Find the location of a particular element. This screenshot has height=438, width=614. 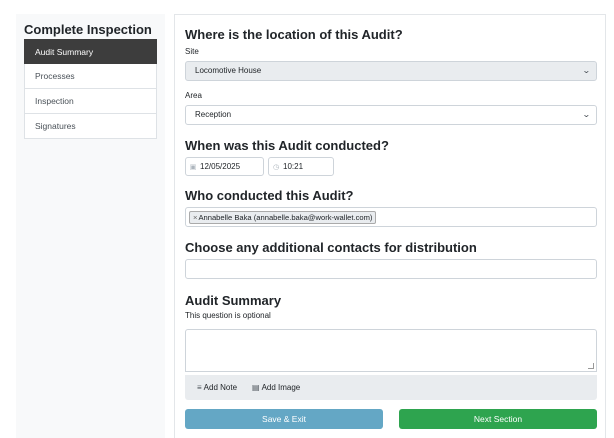

summary-hint: This question is optional is located at coordinates (228, 315).